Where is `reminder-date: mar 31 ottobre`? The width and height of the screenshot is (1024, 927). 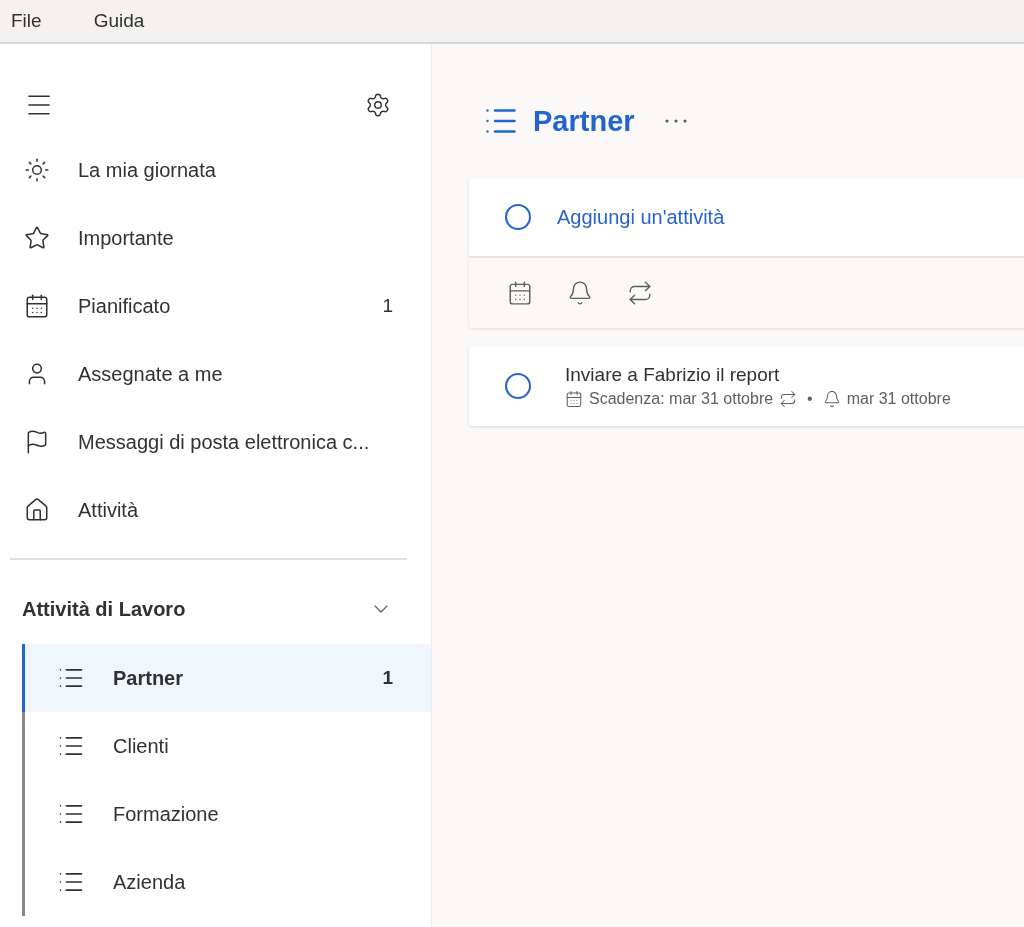 reminder-date: mar 31 ottobre is located at coordinates (898, 399).